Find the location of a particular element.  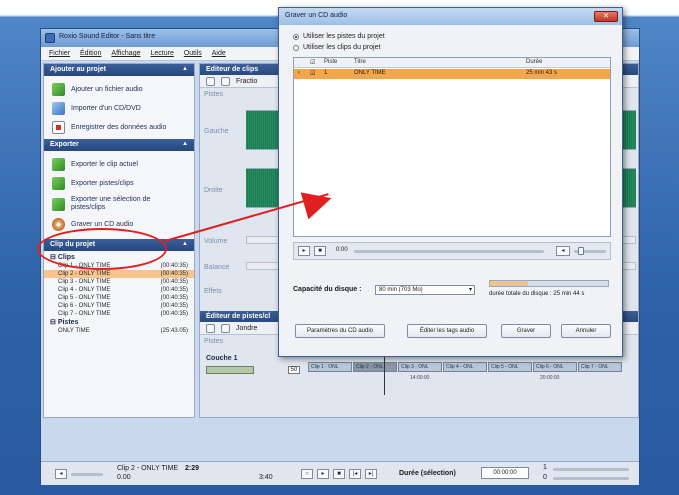

task-label: Ajouter un fichier audio is located at coordinates (107, 89).